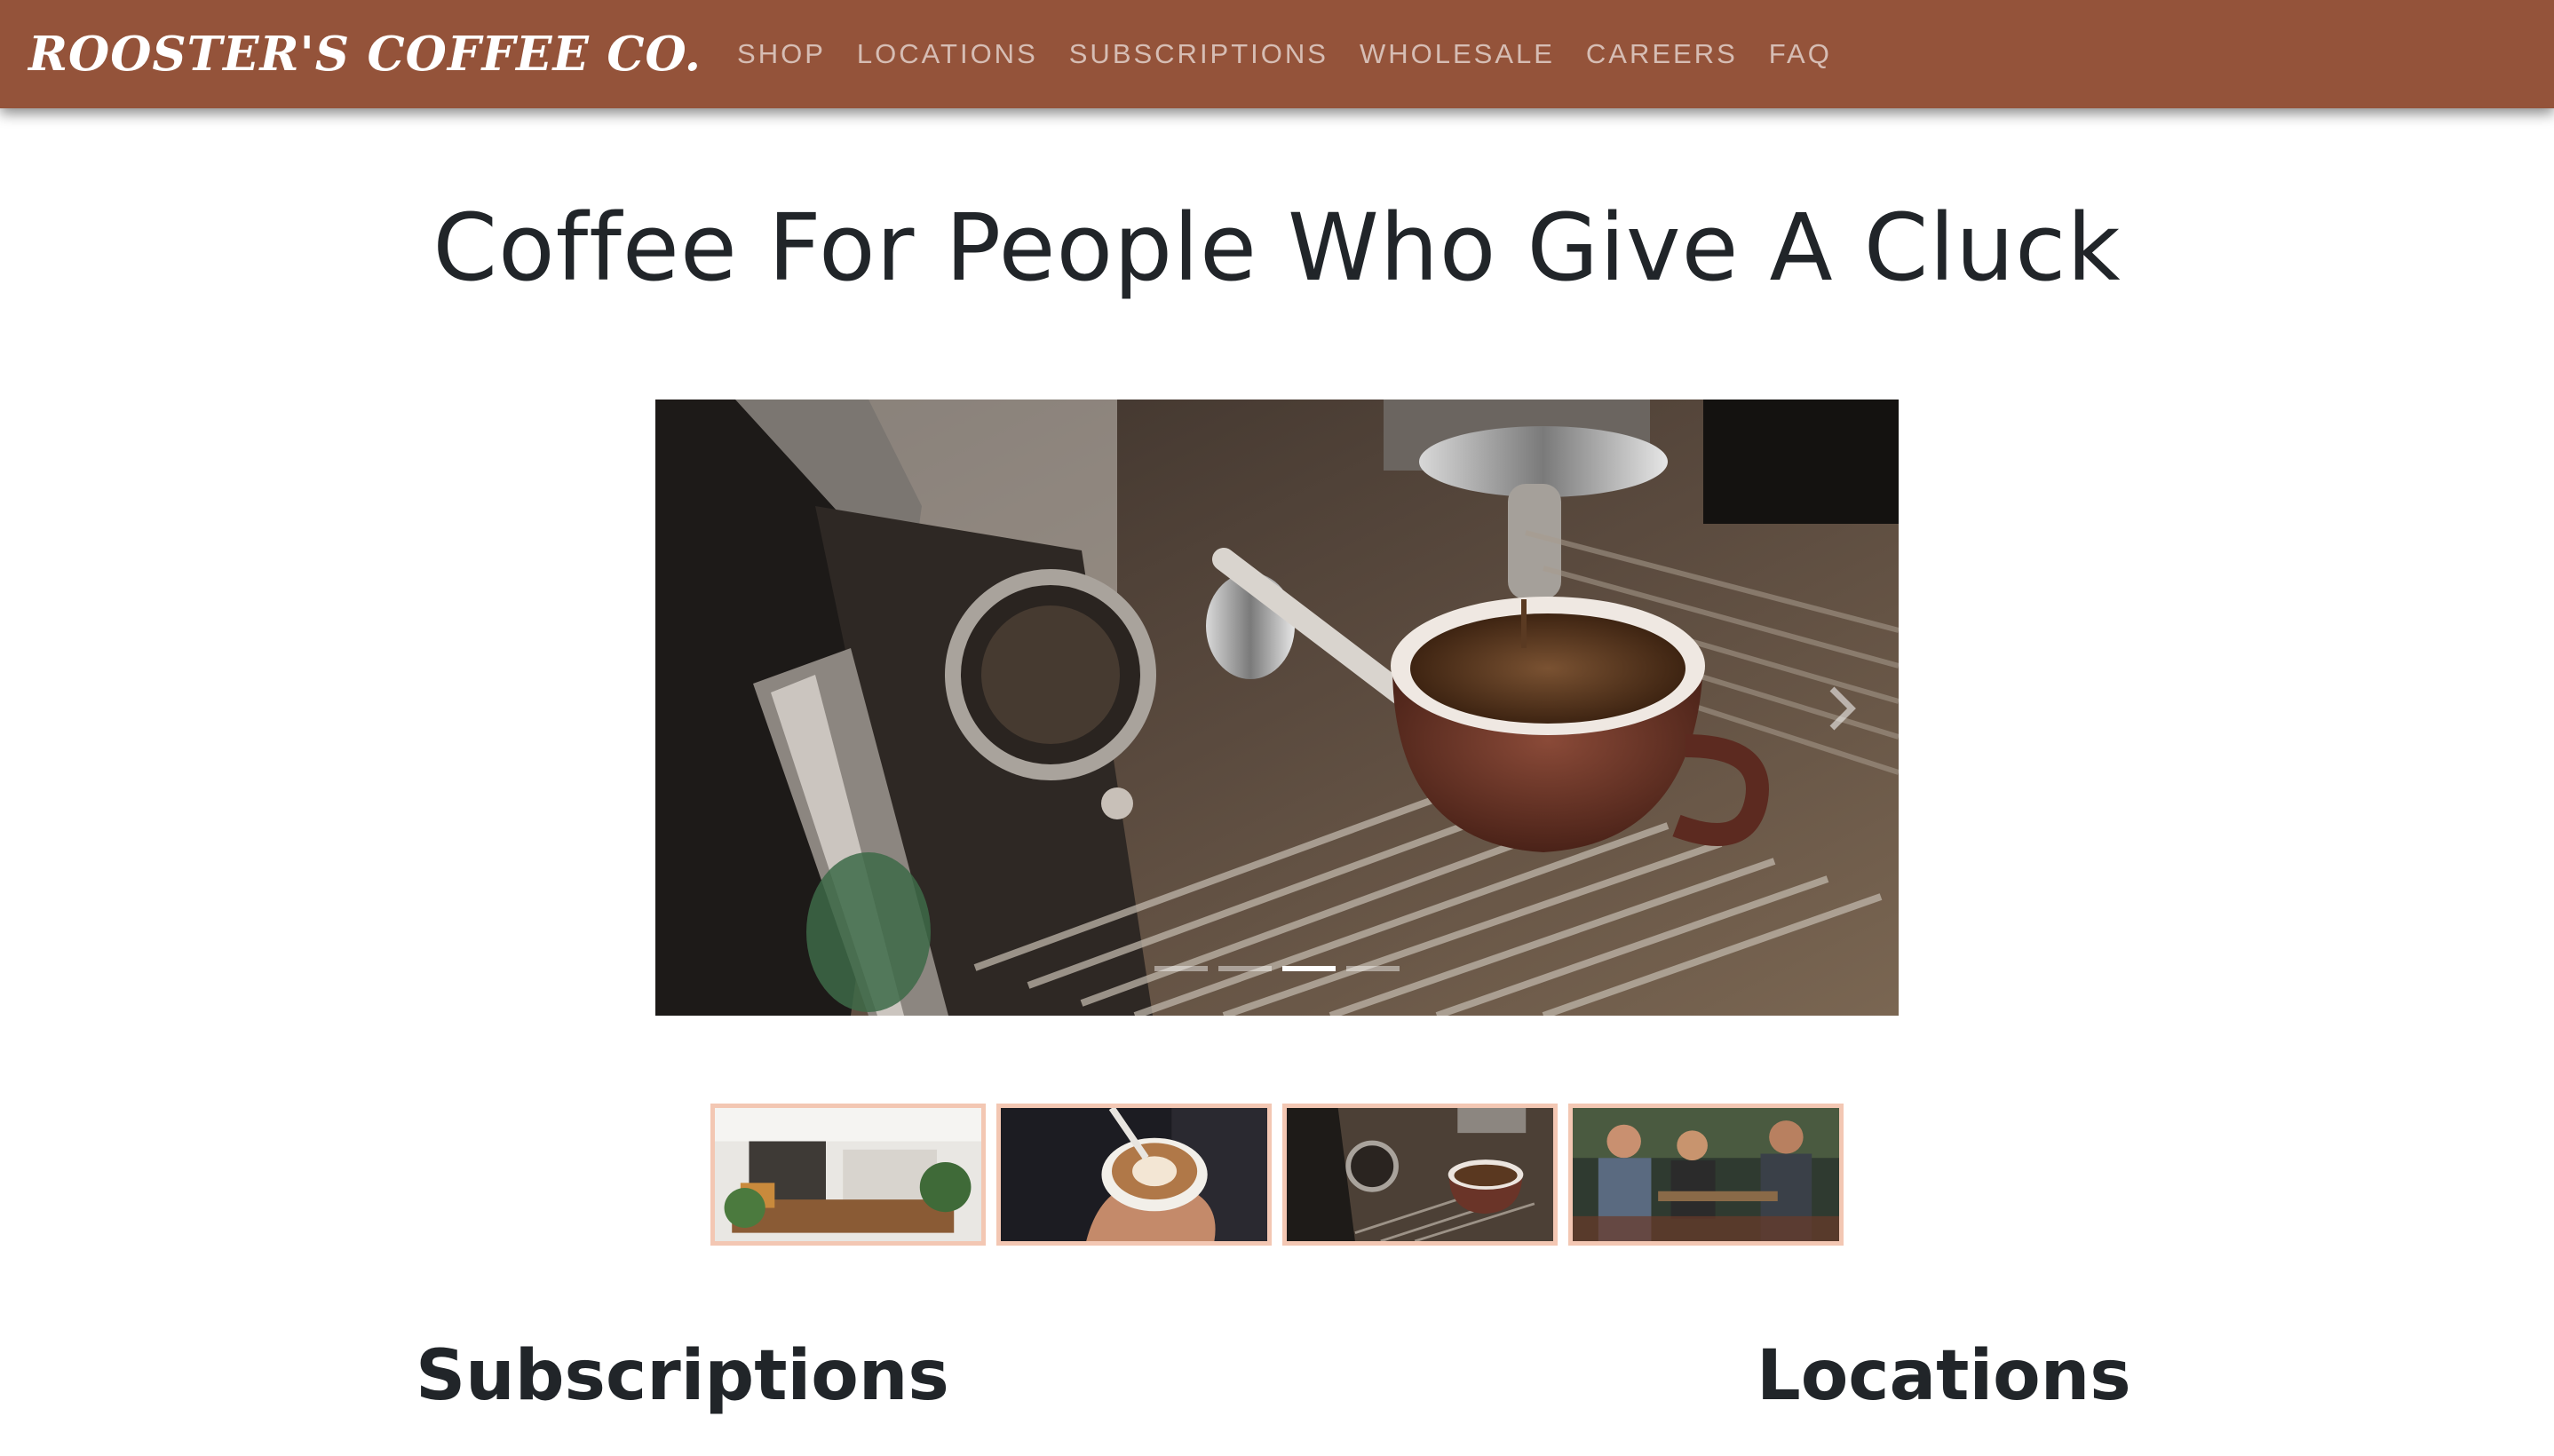  I want to click on chevron-right-icon, so click(1843, 708).